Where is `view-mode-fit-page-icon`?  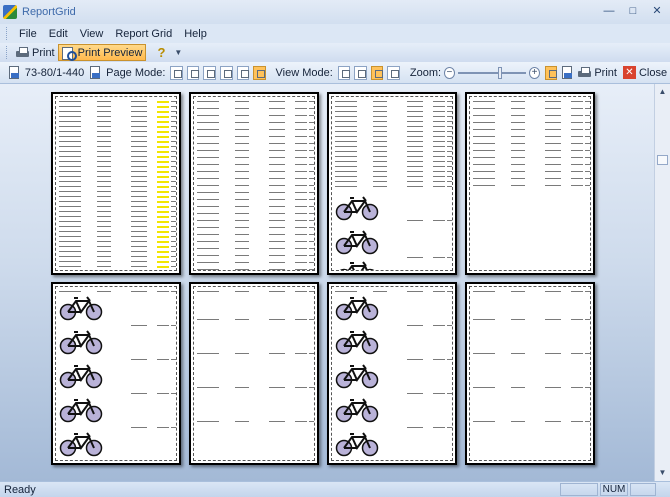 view-mode-fit-page-icon is located at coordinates (360, 72).